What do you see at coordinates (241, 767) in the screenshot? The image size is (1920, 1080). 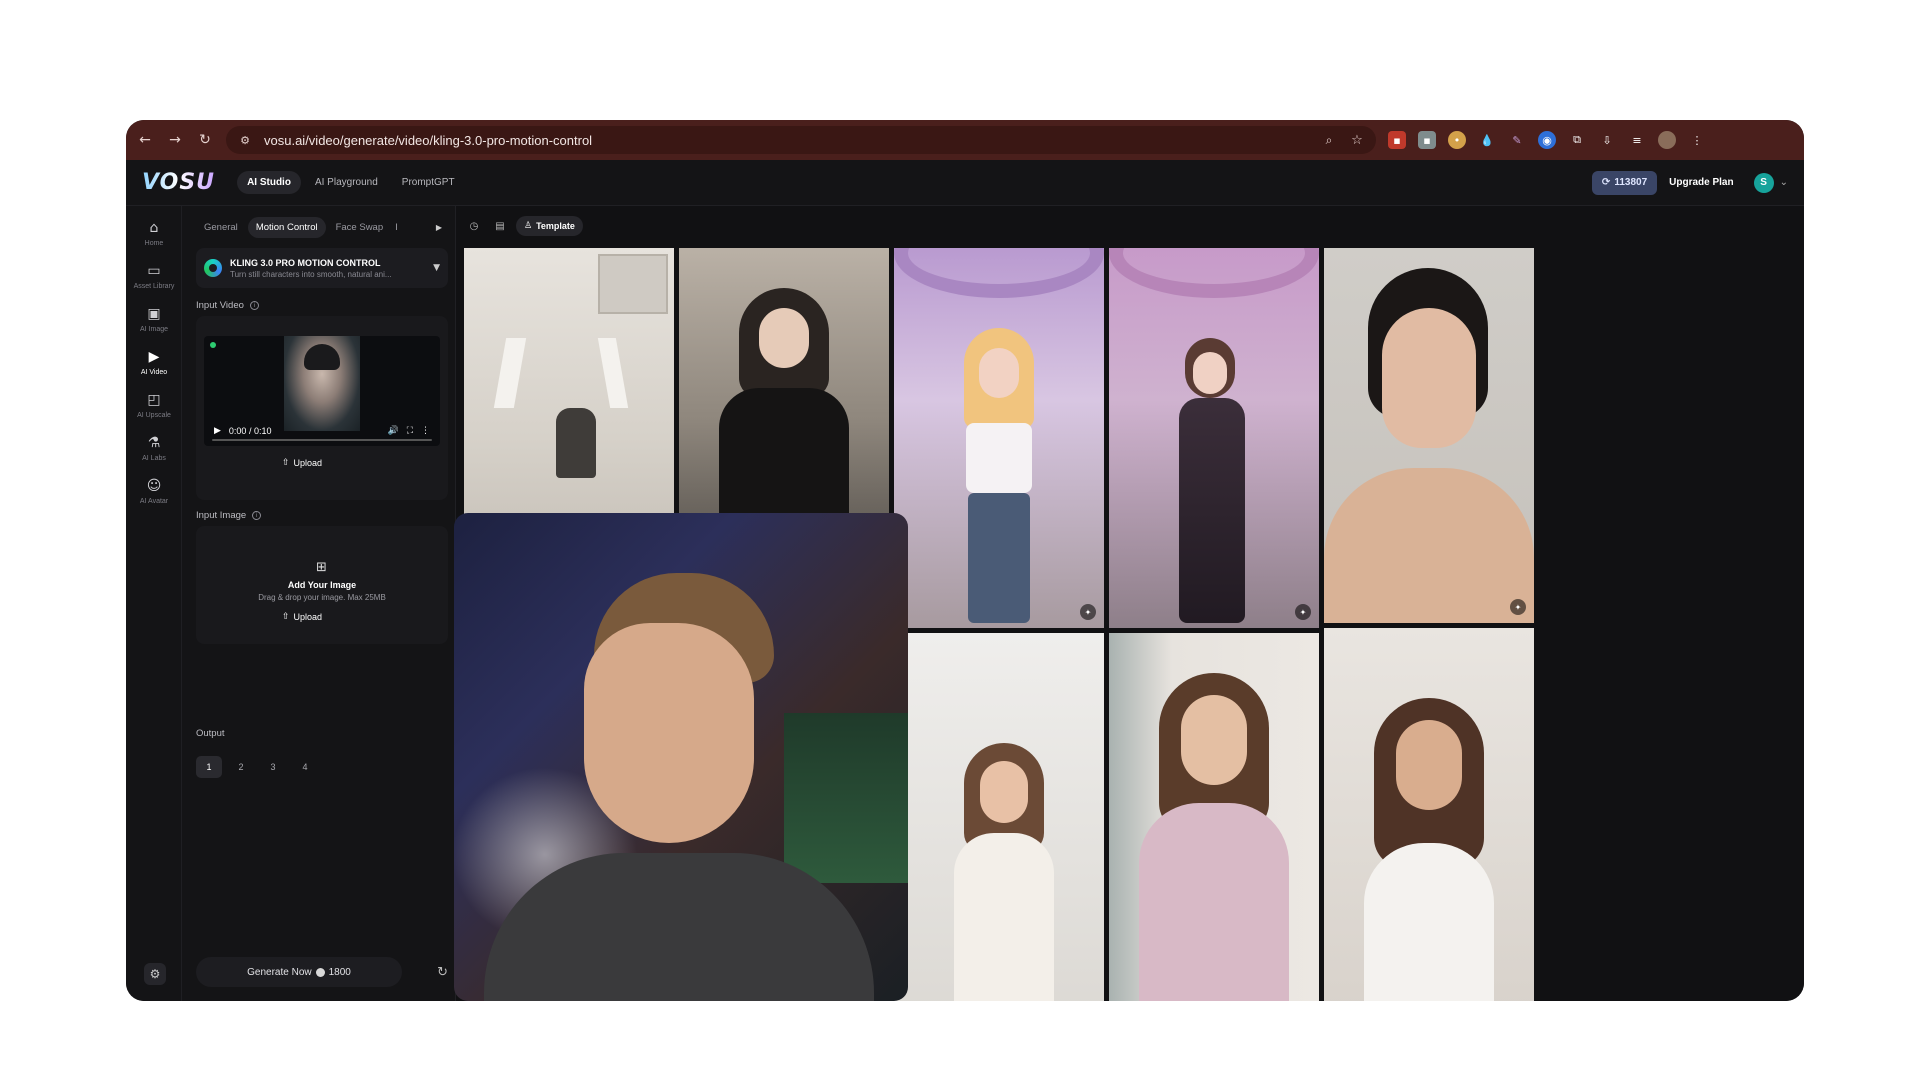 I see `output-option-2: 2` at bounding box center [241, 767].